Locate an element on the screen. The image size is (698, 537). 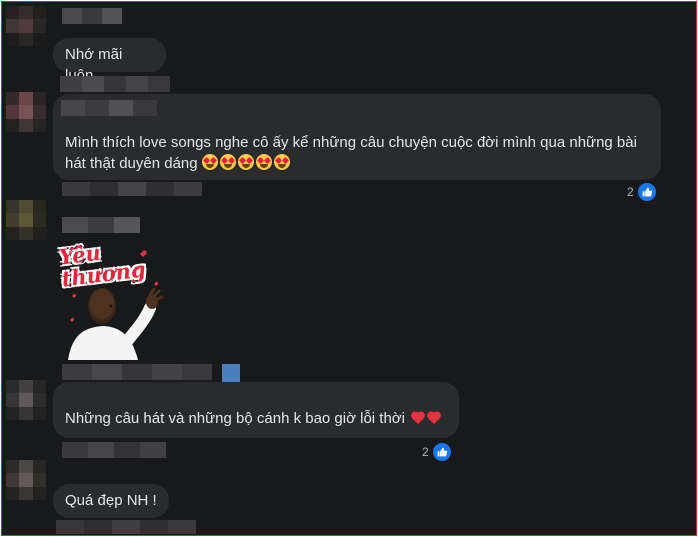
sticker-image: Yêu thương is located at coordinates (112, 300).